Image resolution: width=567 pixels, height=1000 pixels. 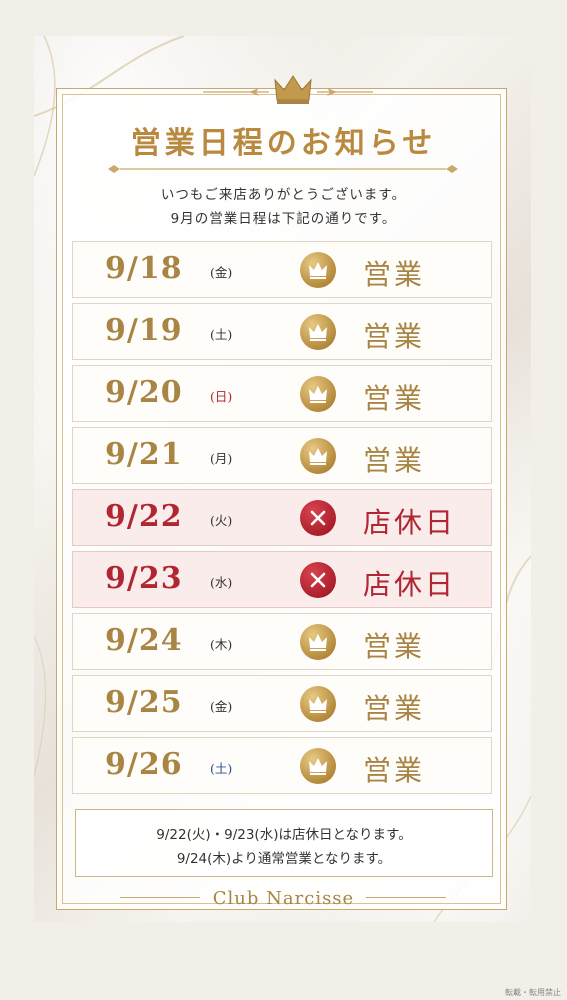 I want to click on notice-line-1: 9/22(火)・9/23(水)は店休日となります。, so click(x=284, y=835).